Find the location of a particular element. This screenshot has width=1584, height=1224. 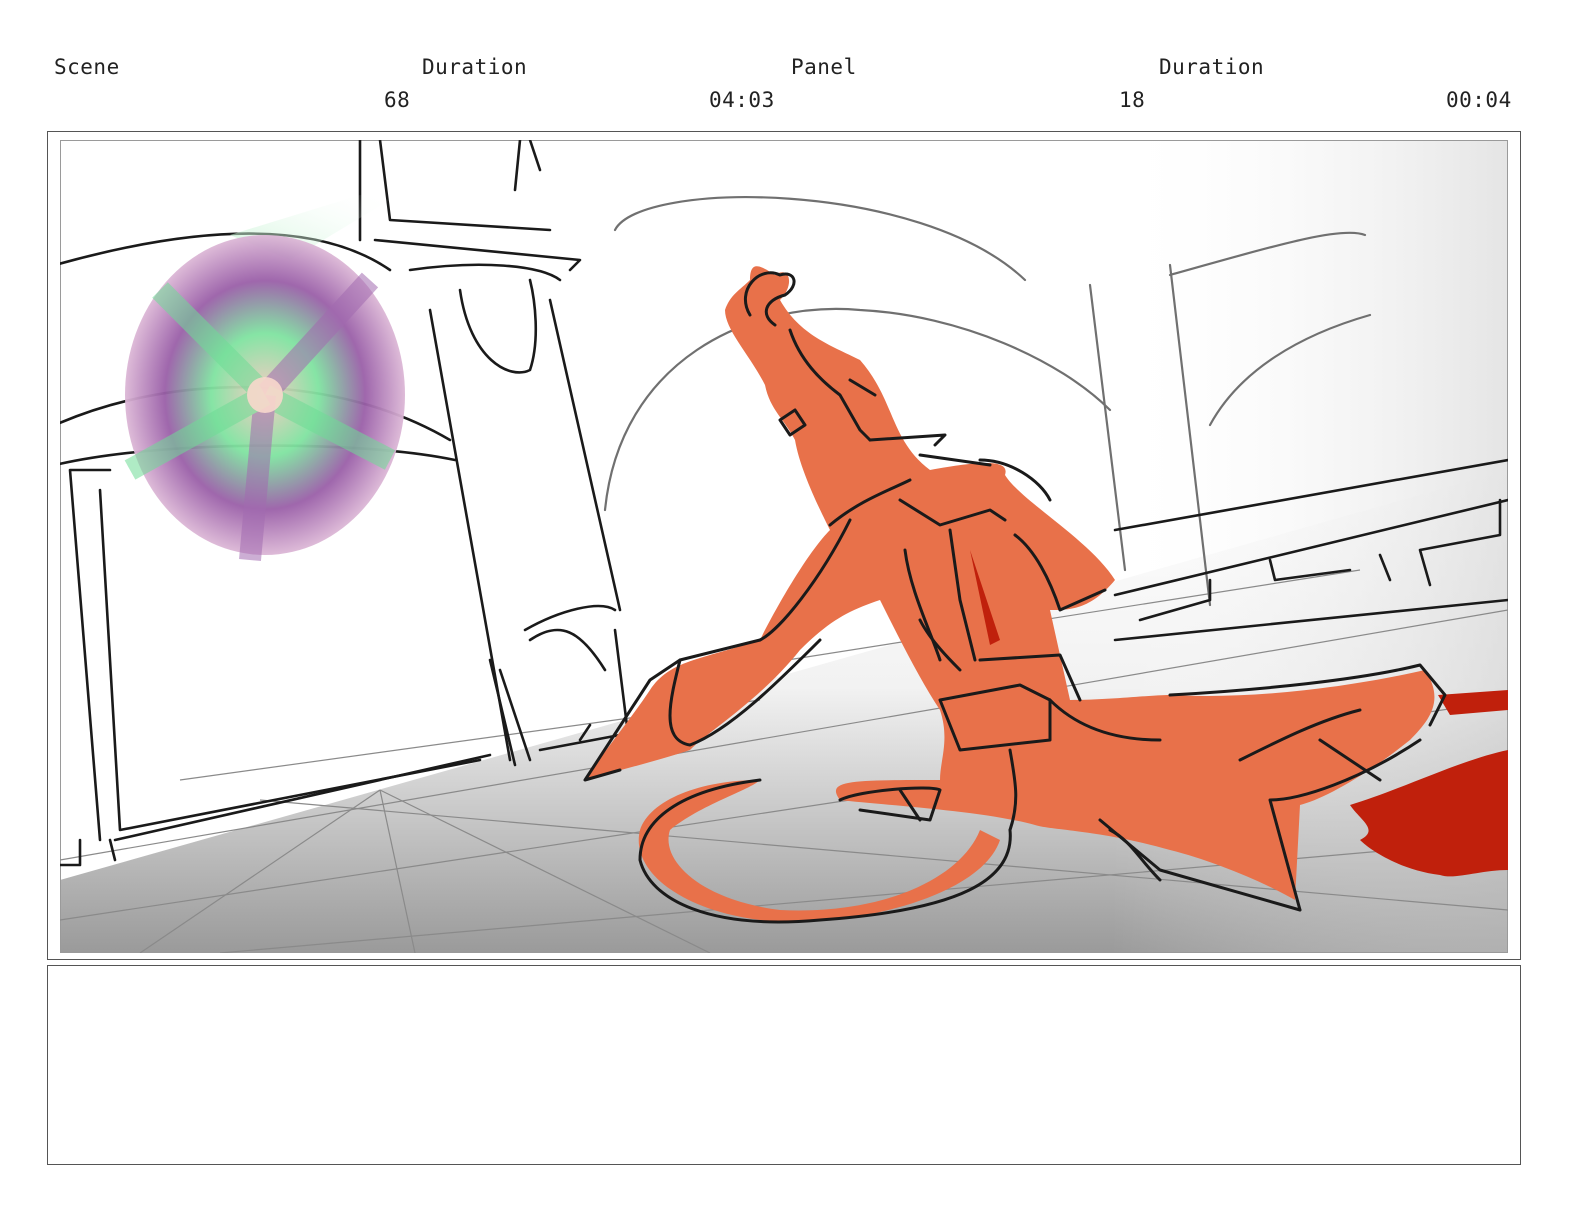

scene-duration-label: Duration is located at coordinates (475, 67).